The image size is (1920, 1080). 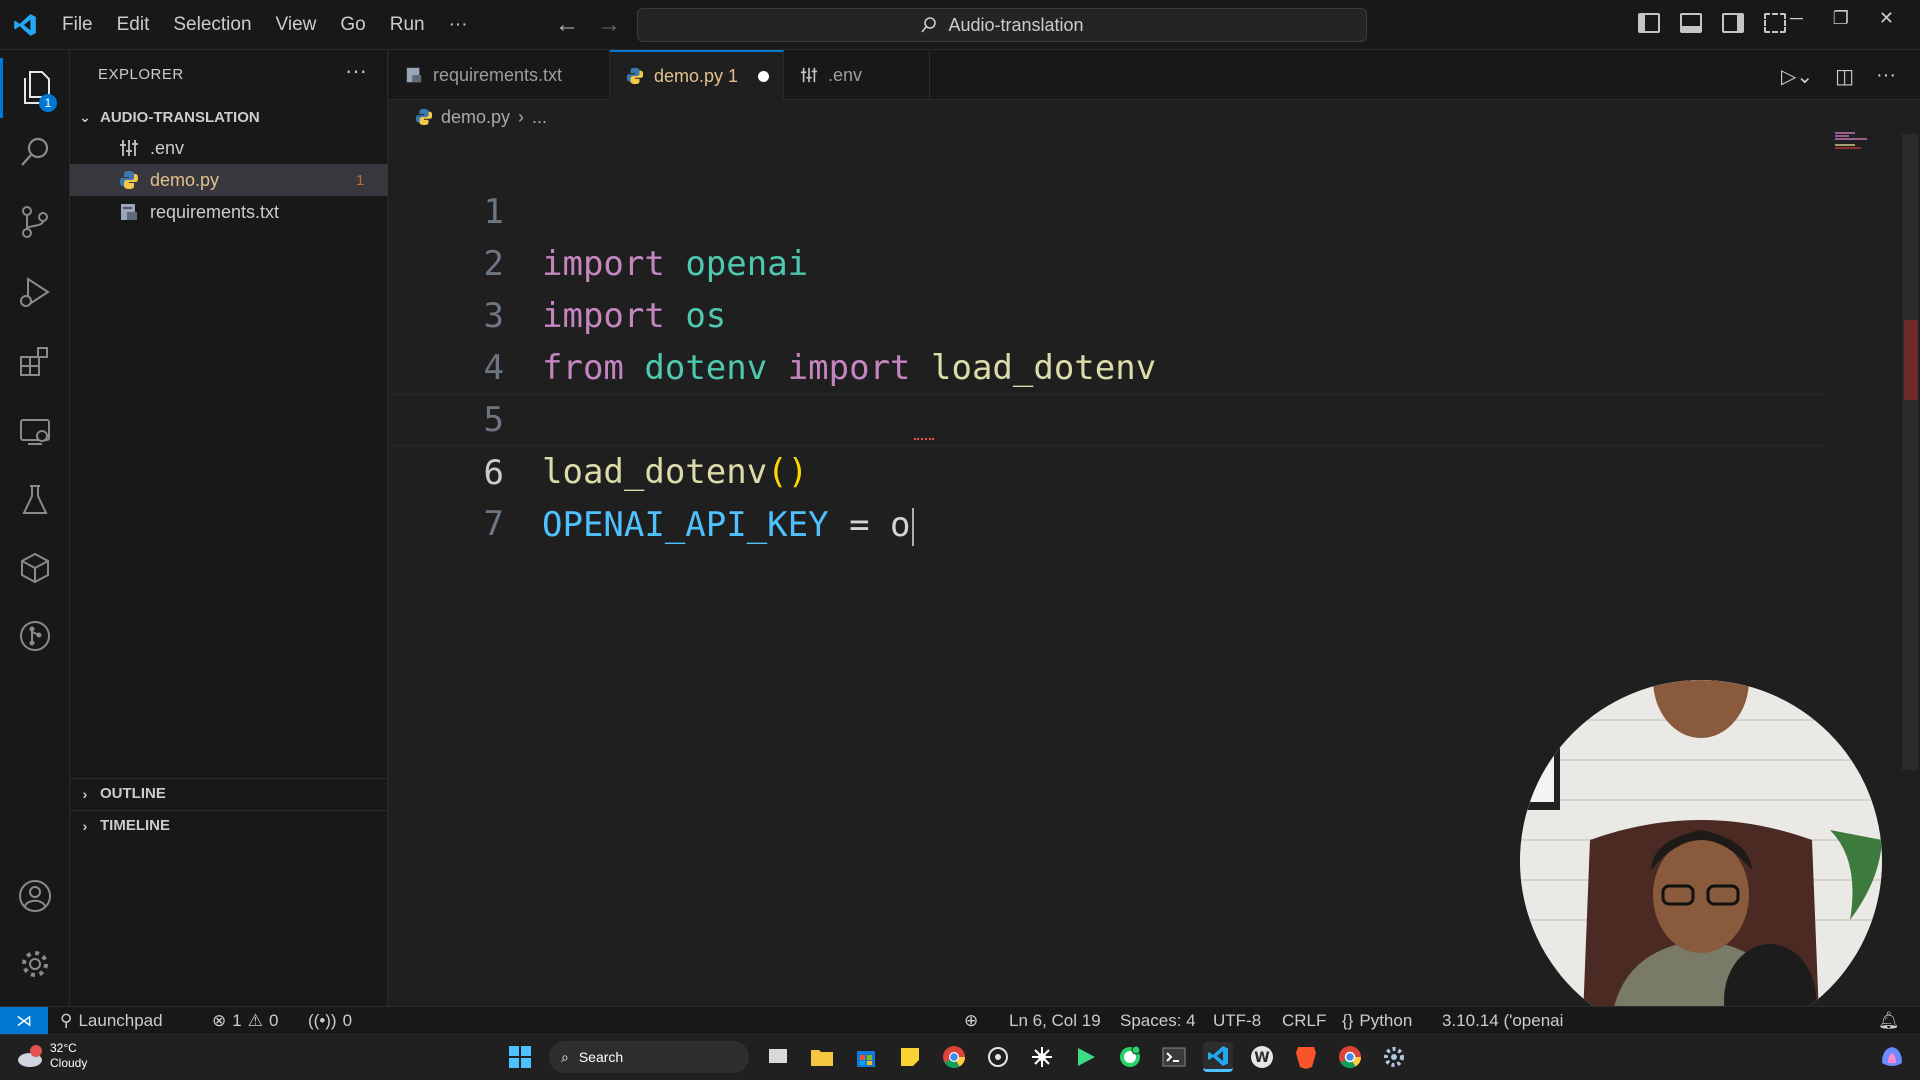 What do you see at coordinates (458, 25) in the screenshot?
I see `menu-more: ···` at bounding box center [458, 25].